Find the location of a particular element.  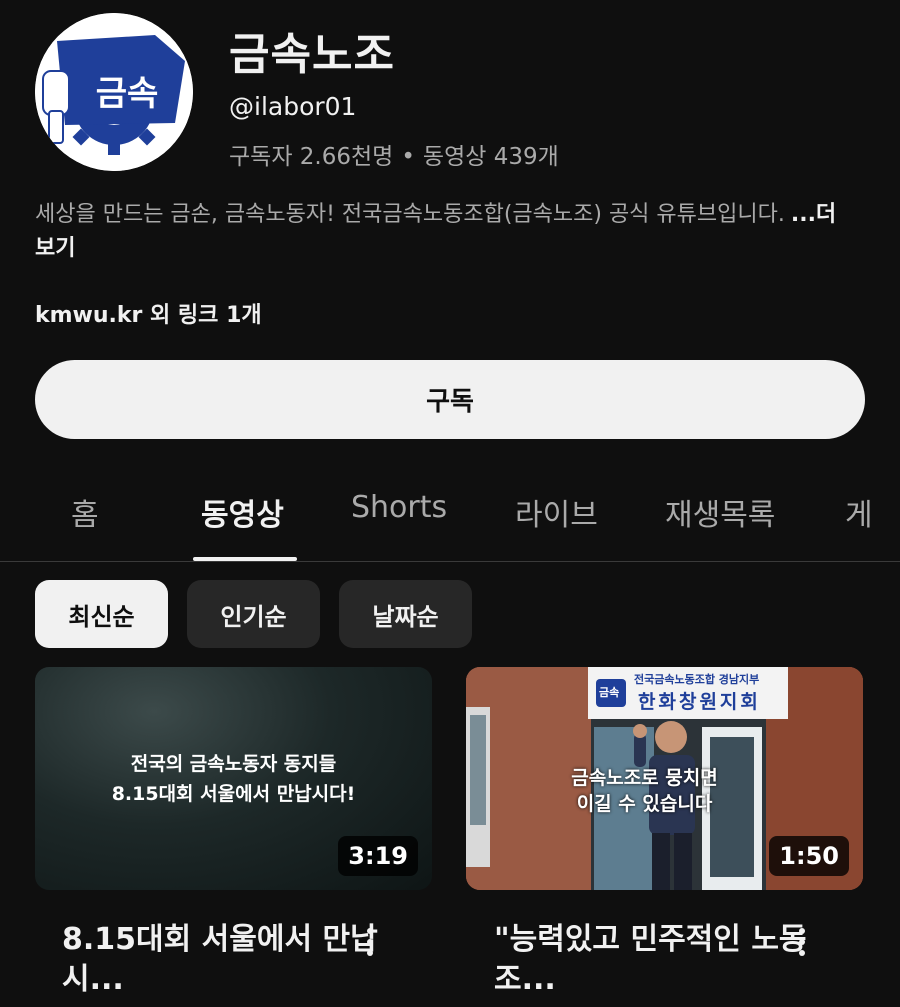

tab-community: 게 is located at coordinates (859, 512).